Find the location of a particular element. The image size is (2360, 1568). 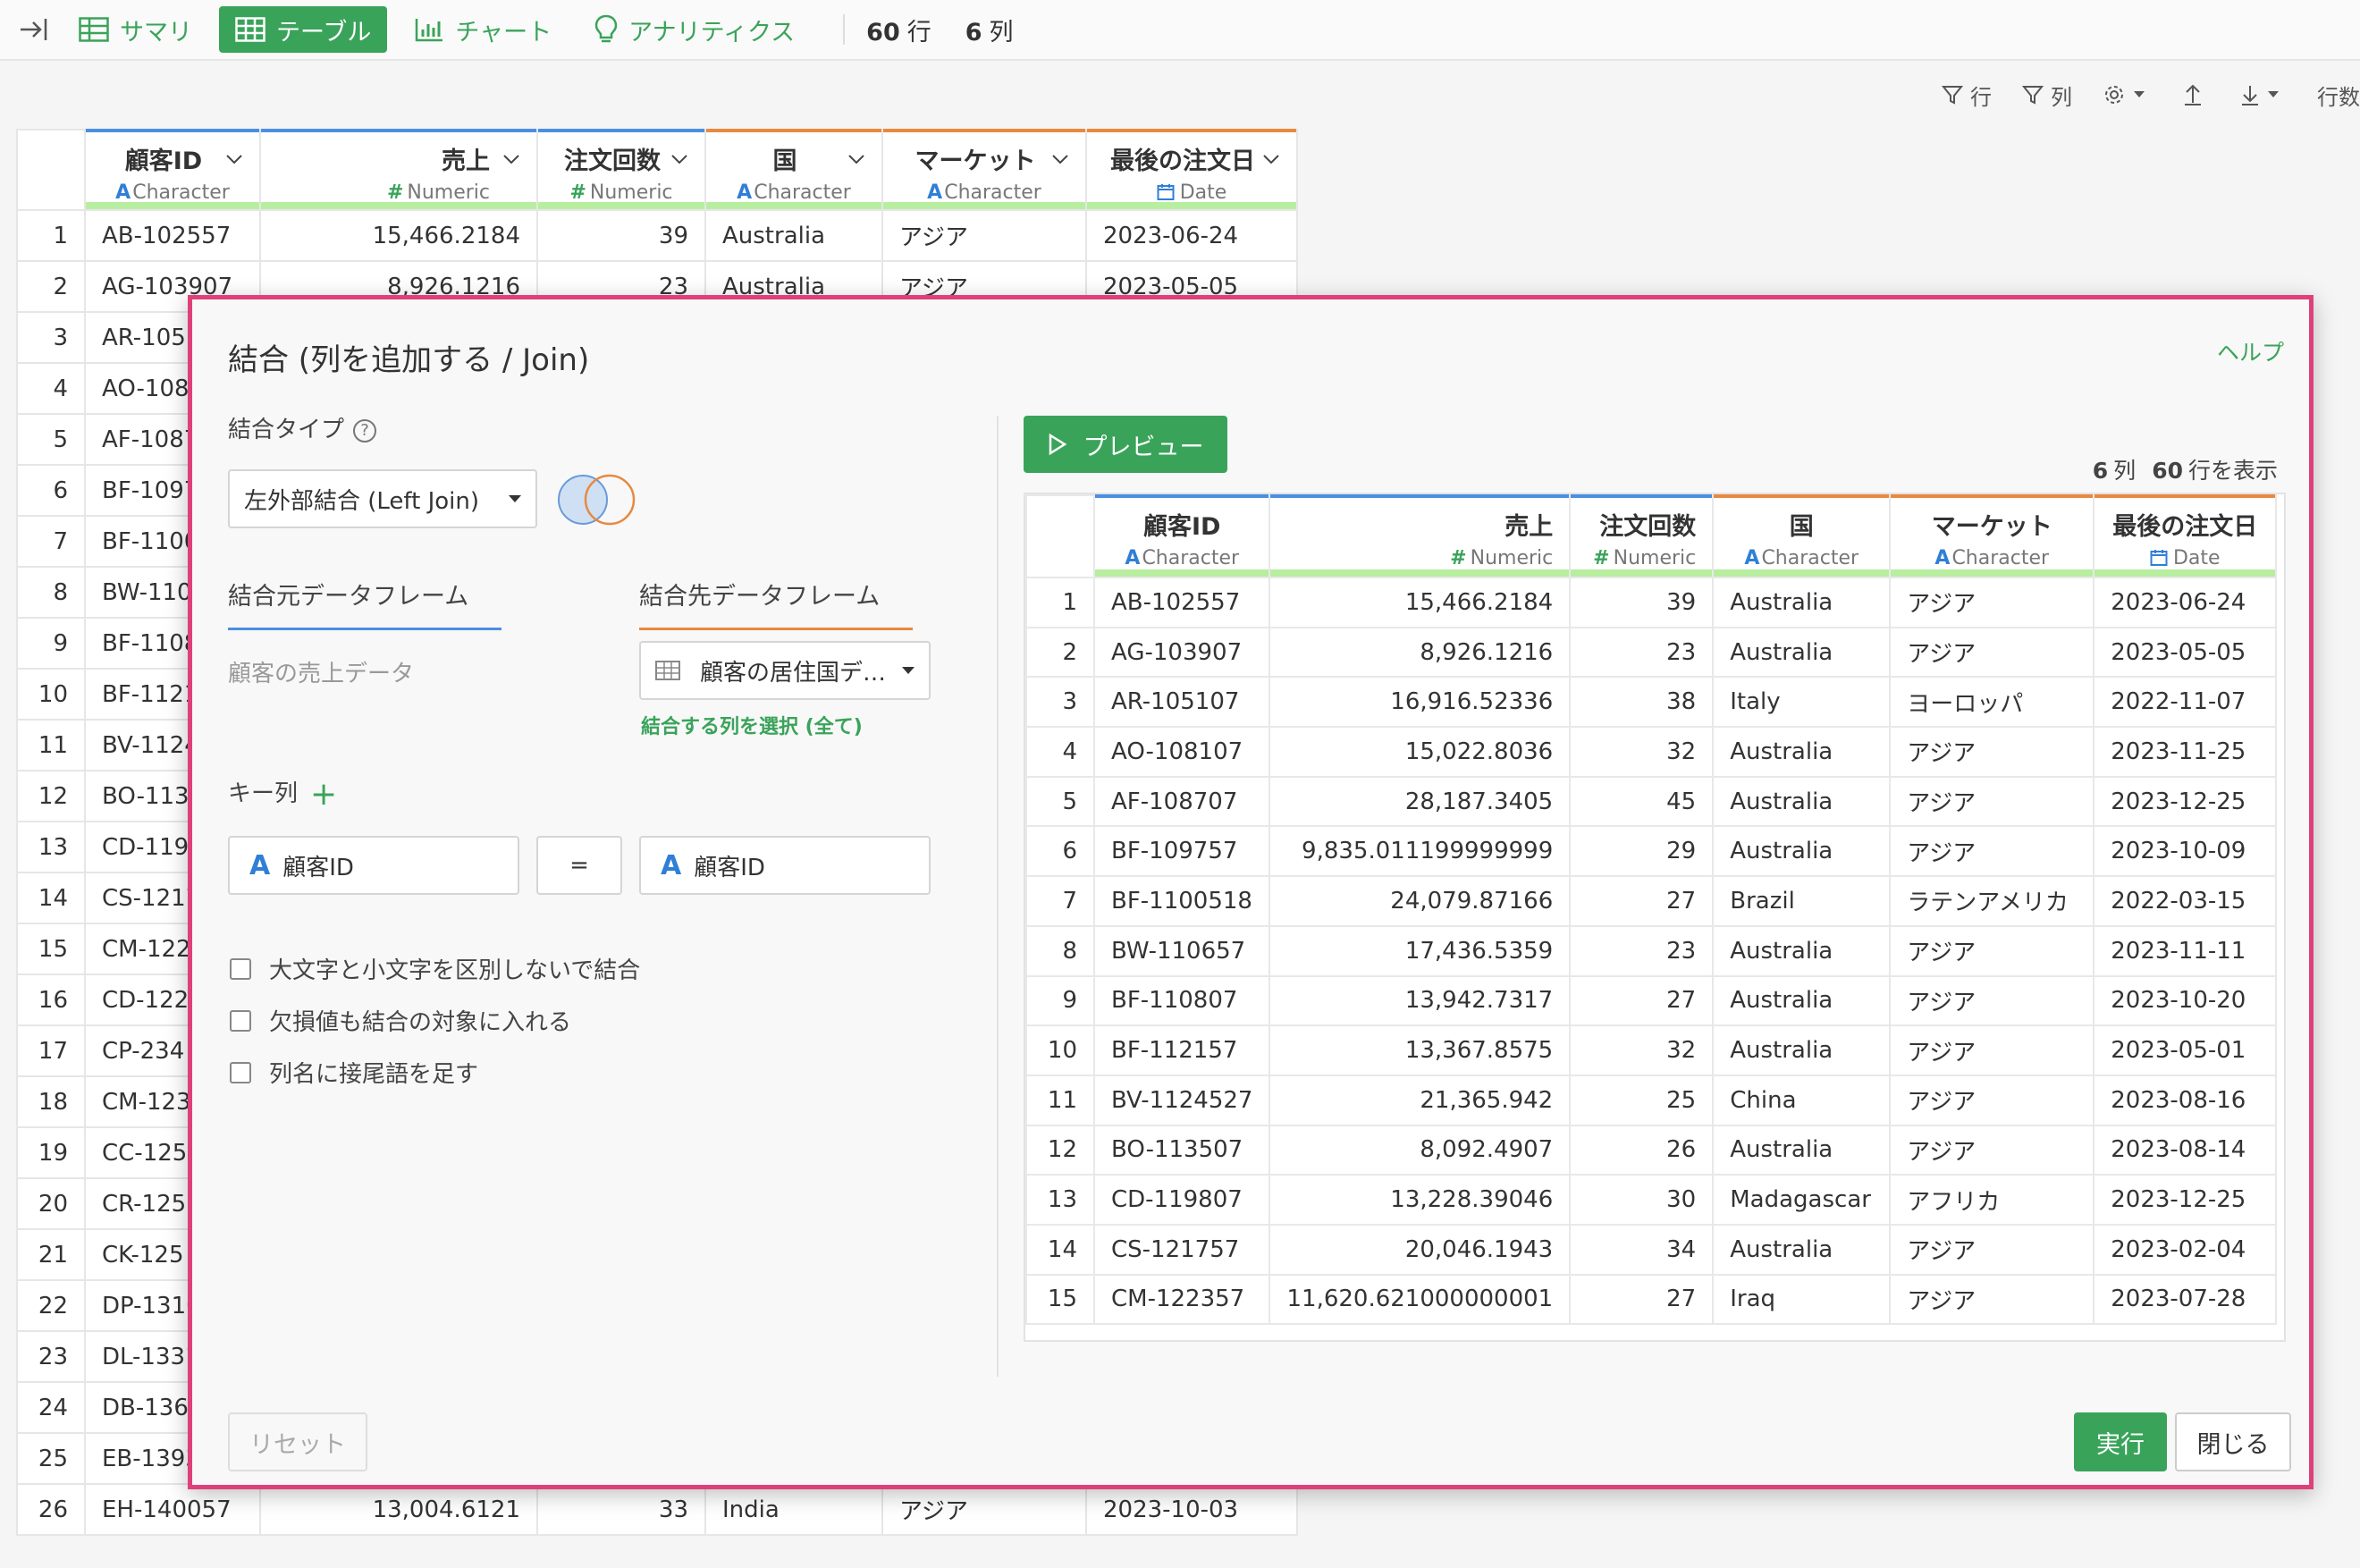

table-cell: 8,926.1216 is located at coordinates (1420, 652).